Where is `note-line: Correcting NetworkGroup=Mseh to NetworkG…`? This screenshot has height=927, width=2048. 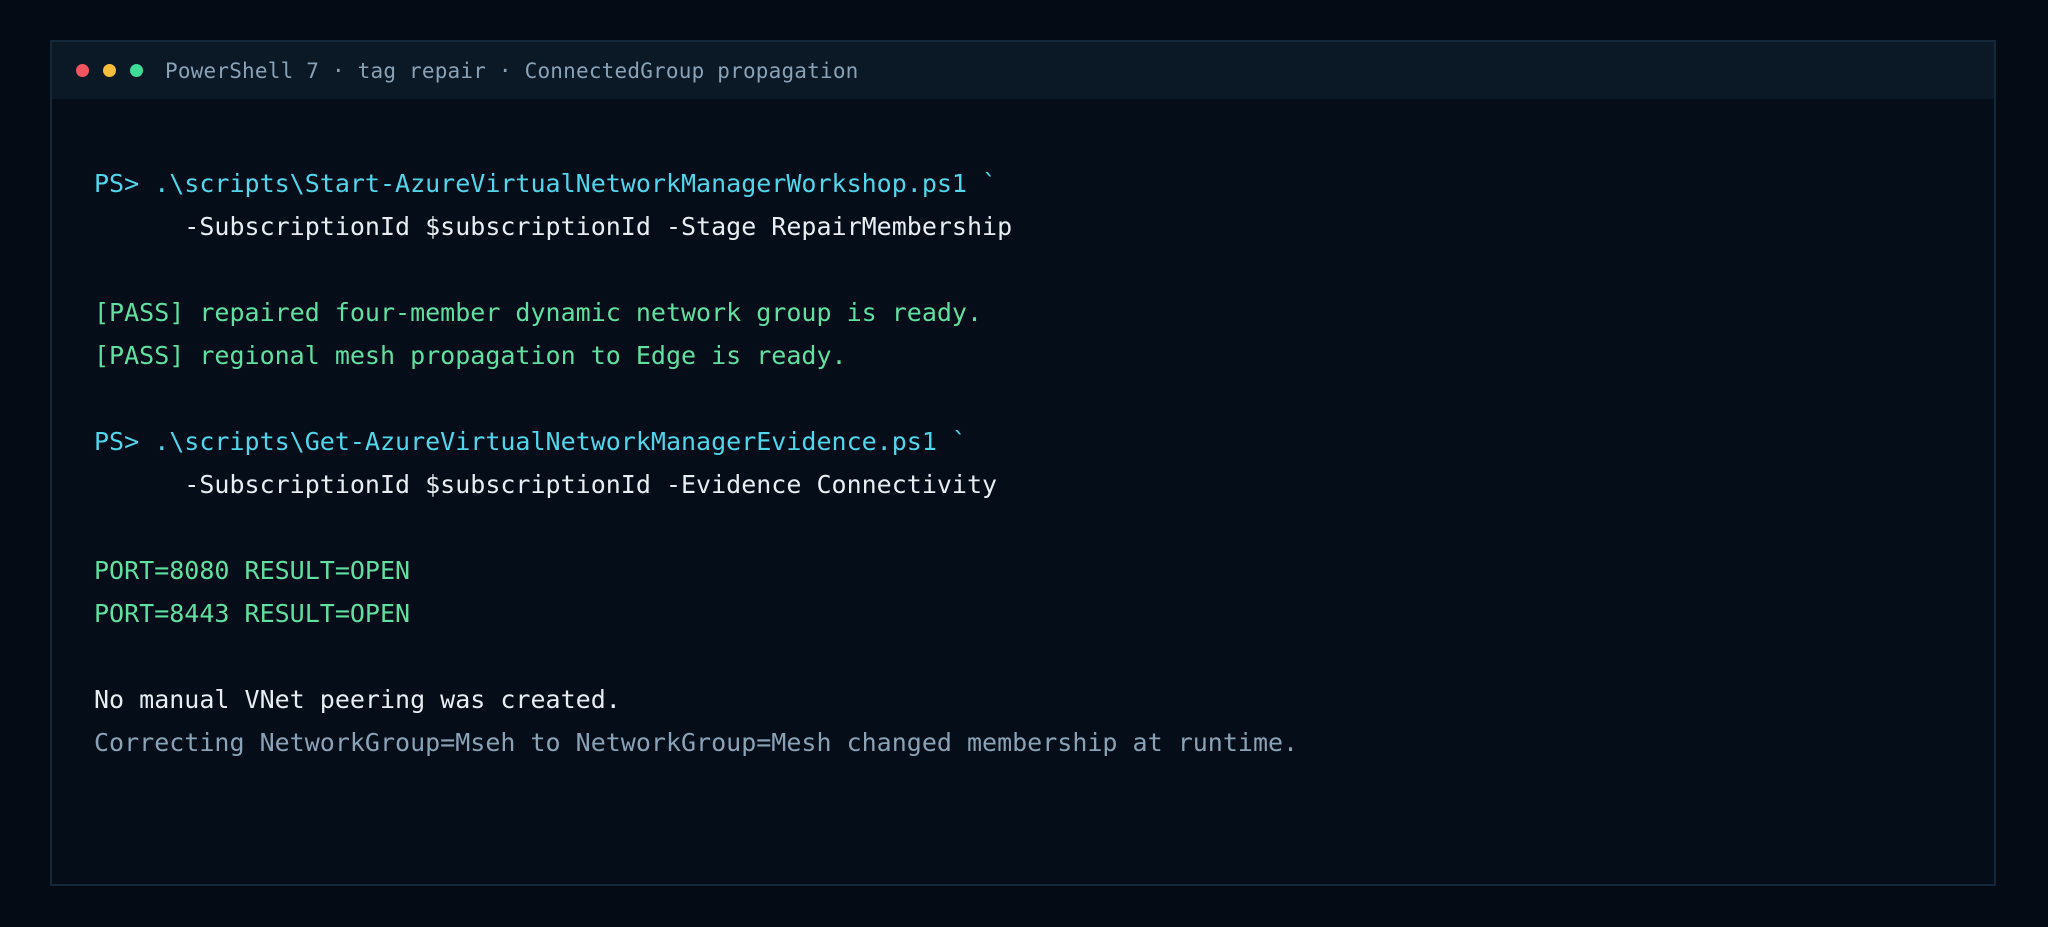 note-line: Correcting NetworkGroup=Mseh to NetworkG… is located at coordinates (696, 742).